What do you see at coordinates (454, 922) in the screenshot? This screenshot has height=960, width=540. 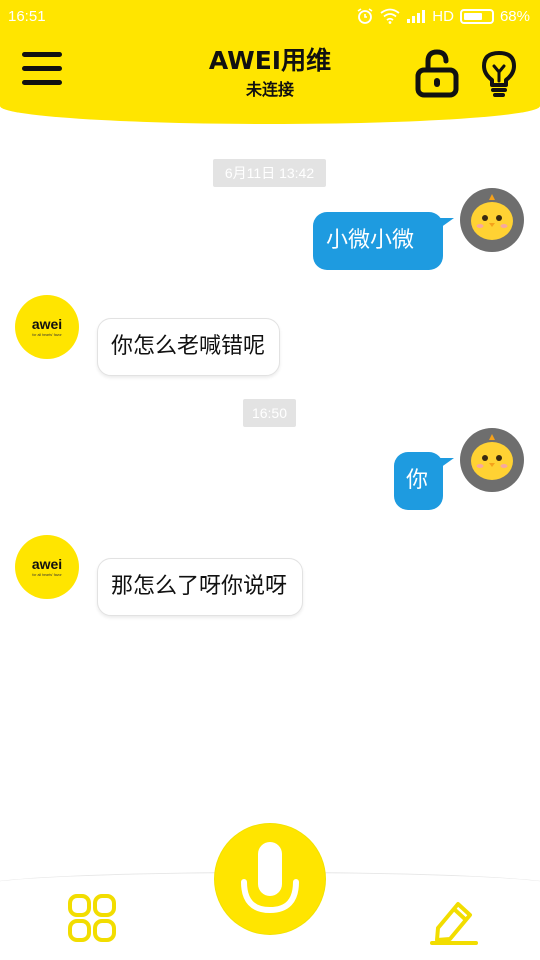 I see `edit-pencil-icon` at bounding box center [454, 922].